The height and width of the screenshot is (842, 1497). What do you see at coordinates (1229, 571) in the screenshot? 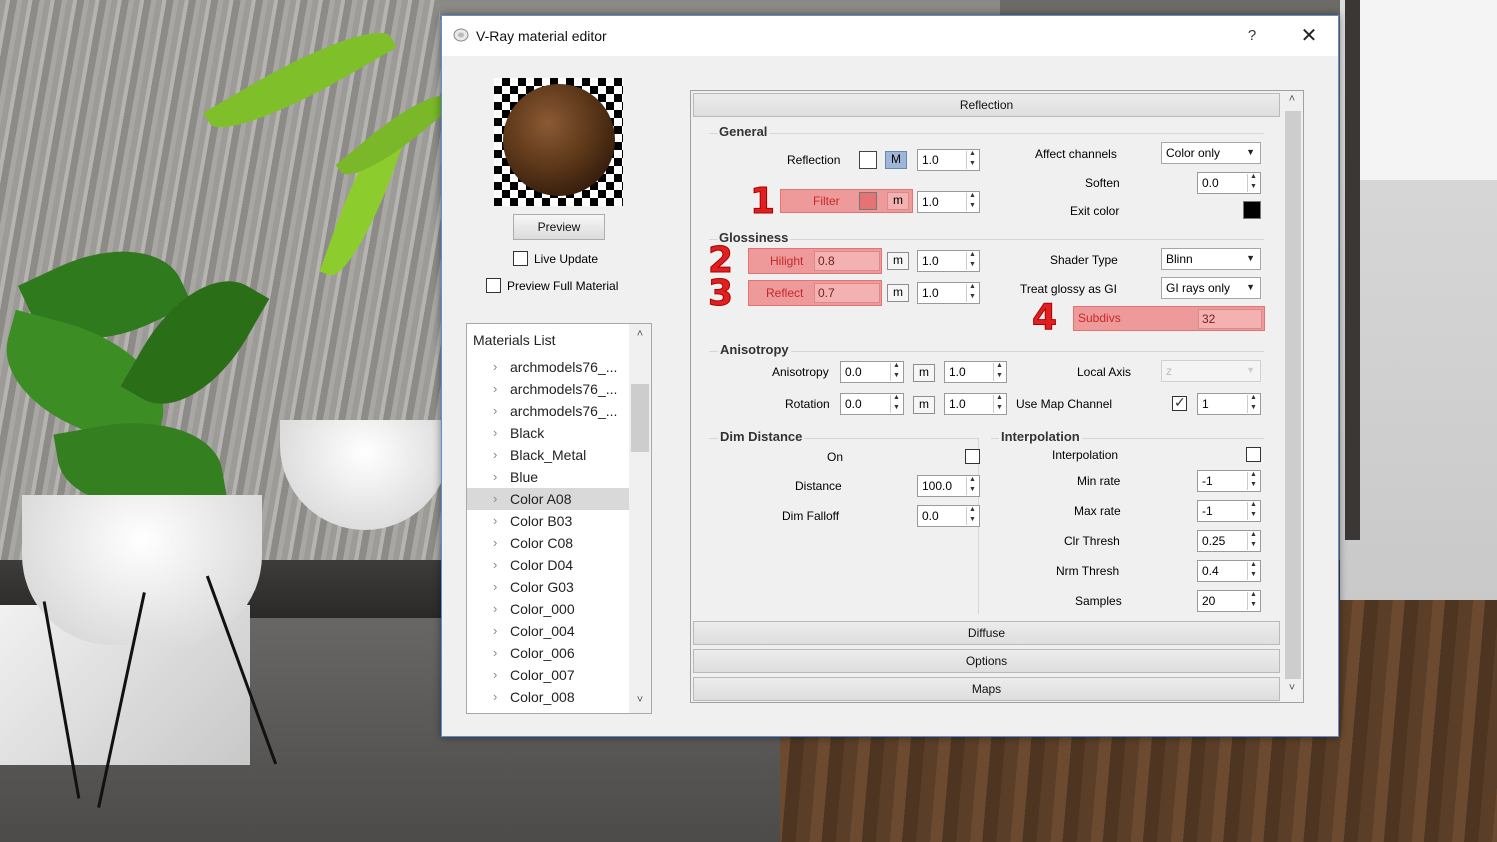
I see `nrm-thresh-spinner: 0.4` at bounding box center [1229, 571].